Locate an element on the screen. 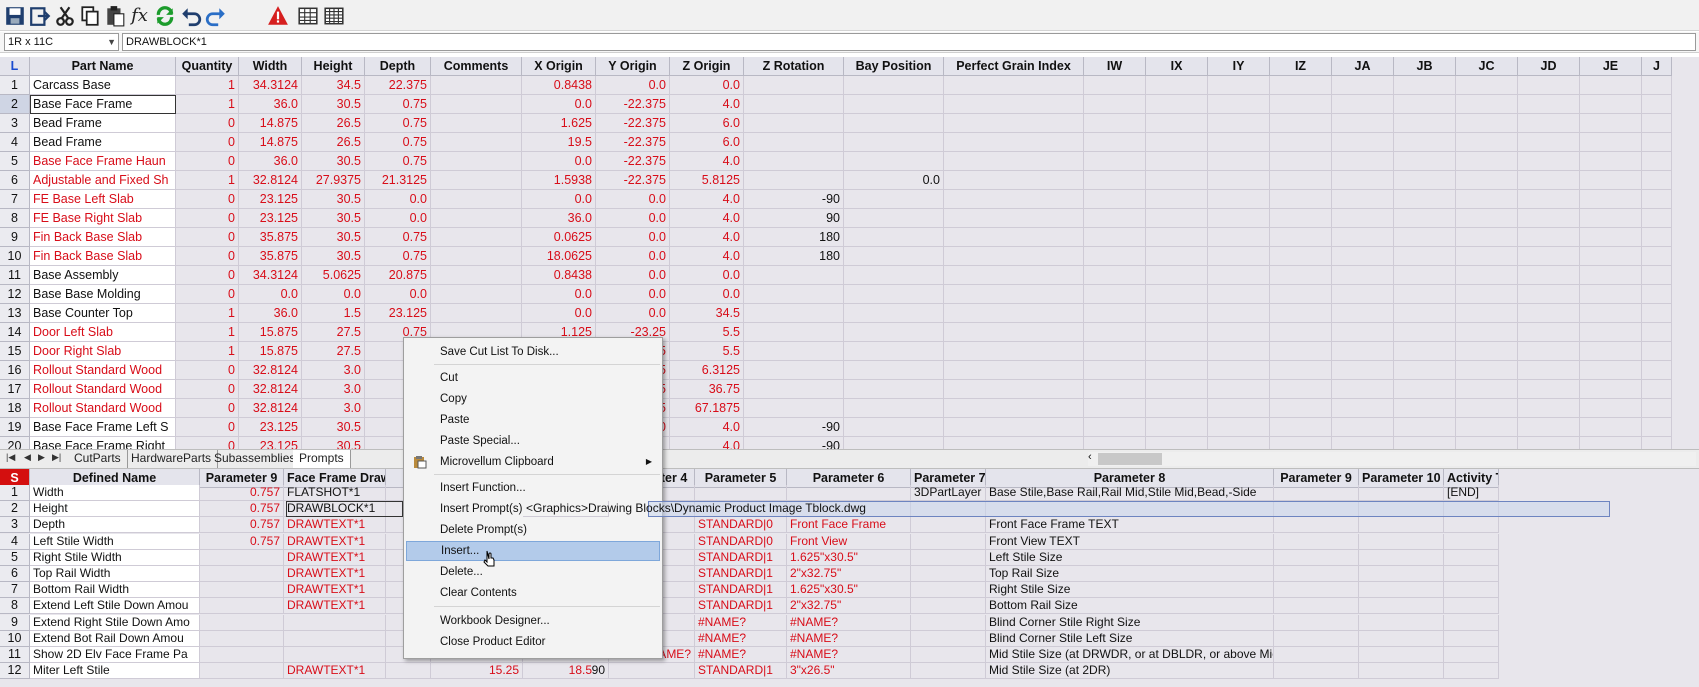  row-header: 4 is located at coordinates (15, 541).